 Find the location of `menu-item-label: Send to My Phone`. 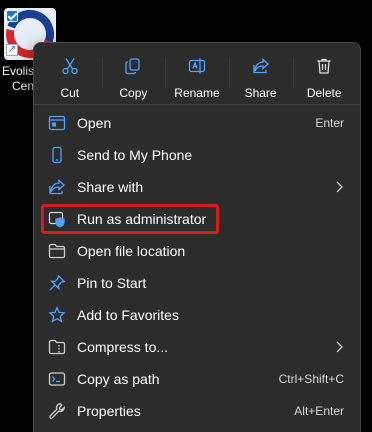

menu-item-label: Send to My Phone is located at coordinates (135, 155).